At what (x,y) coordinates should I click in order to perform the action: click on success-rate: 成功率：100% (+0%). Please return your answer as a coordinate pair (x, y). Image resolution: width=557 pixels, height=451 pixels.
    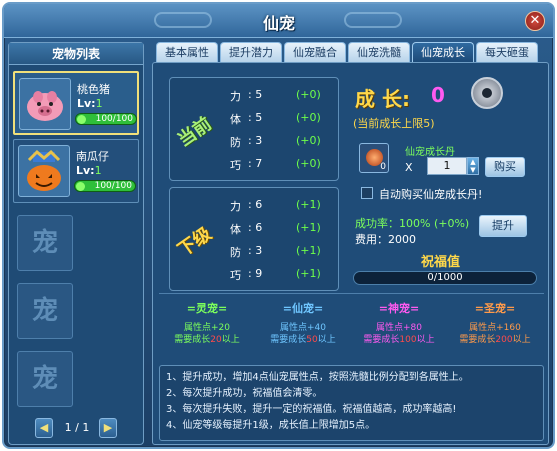
    Looking at the image, I should click on (412, 223).